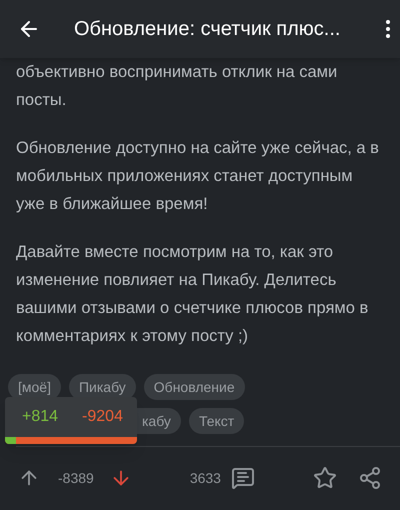 Image resolution: width=400 pixels, height=510 pixels. I want to click on more-dots-icon, so click(388, 29).